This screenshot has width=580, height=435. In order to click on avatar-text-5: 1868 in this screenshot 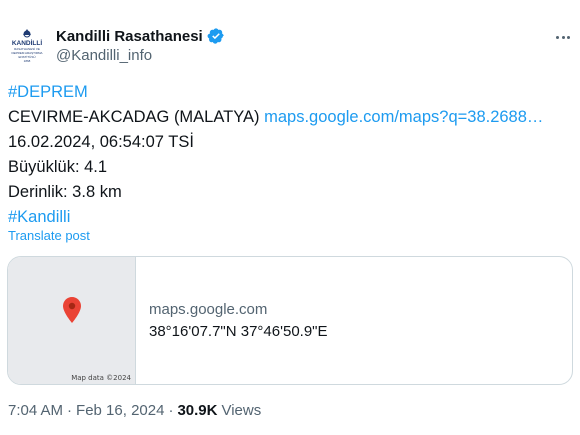, I will do `click(27, 61)`.